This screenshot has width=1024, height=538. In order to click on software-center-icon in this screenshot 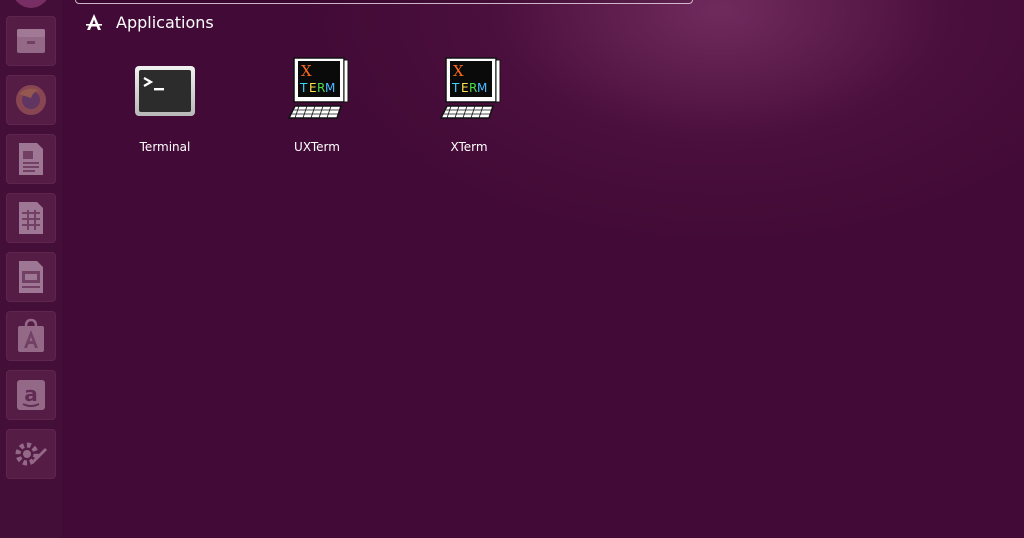, I will do `click(31, 335)`.